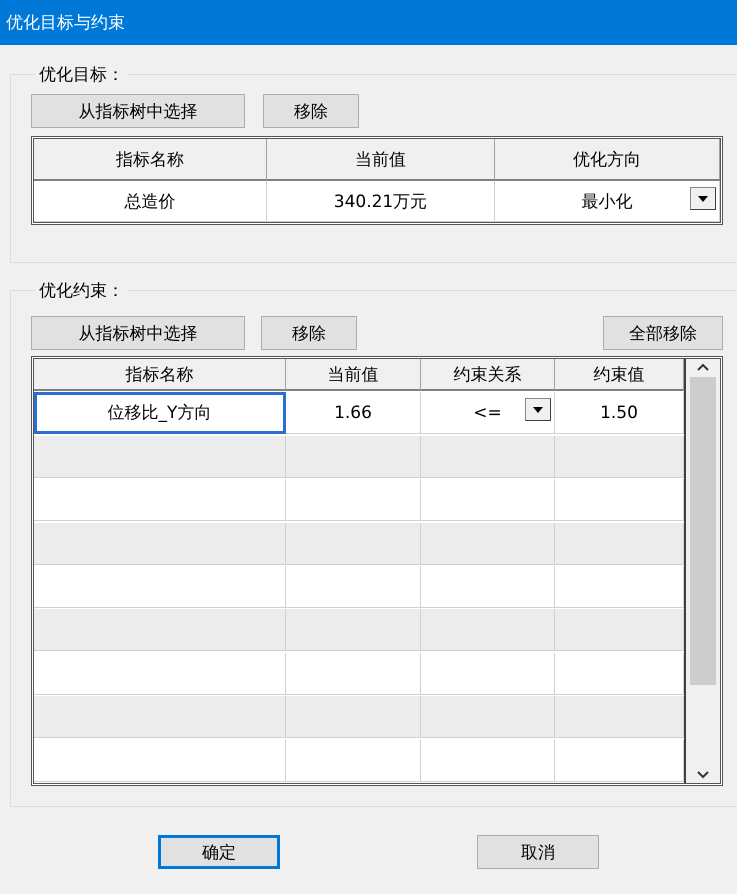 The width and height of the screenshot is (737, 894). I want to click on column-header: 约束值, so click(619, 375).